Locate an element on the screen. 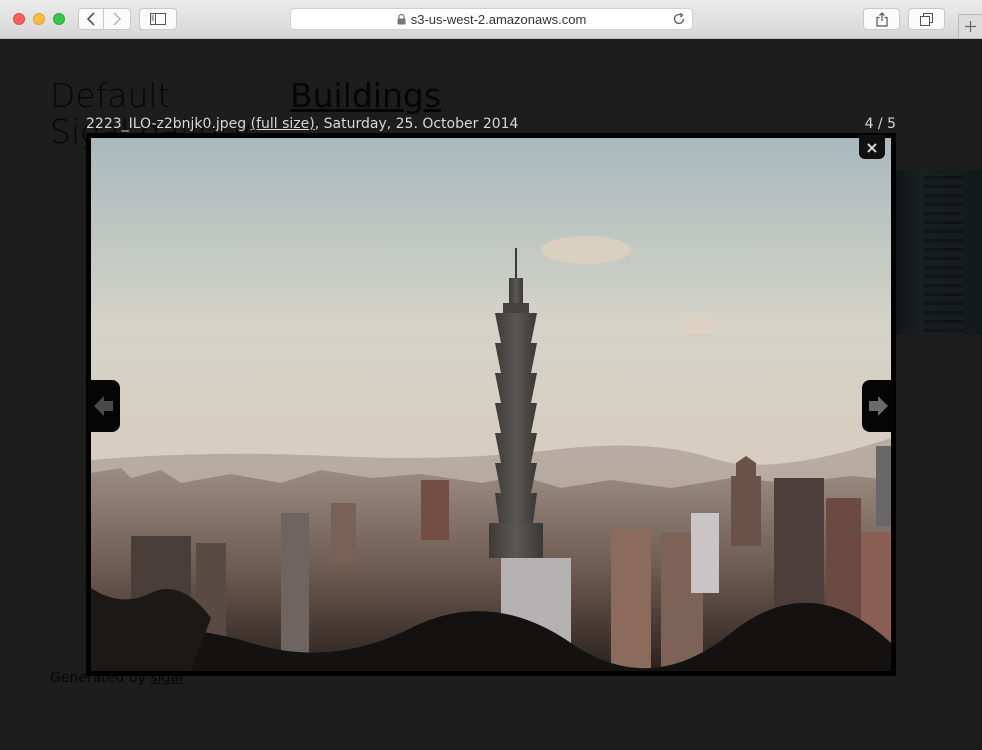 The height and width of the screenshot is (750, 982). lock-icon is located at coordinates (401, 18).